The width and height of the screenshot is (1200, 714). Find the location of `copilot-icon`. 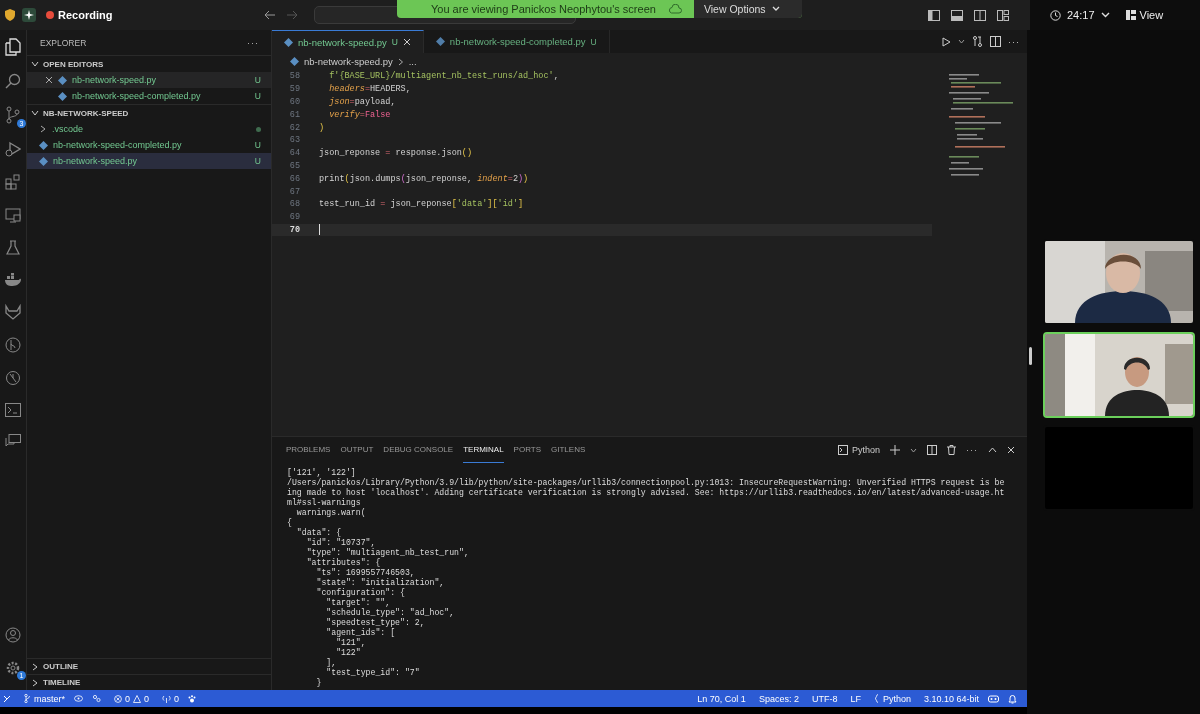

copilot-icon is located at coordinates (993, 698).